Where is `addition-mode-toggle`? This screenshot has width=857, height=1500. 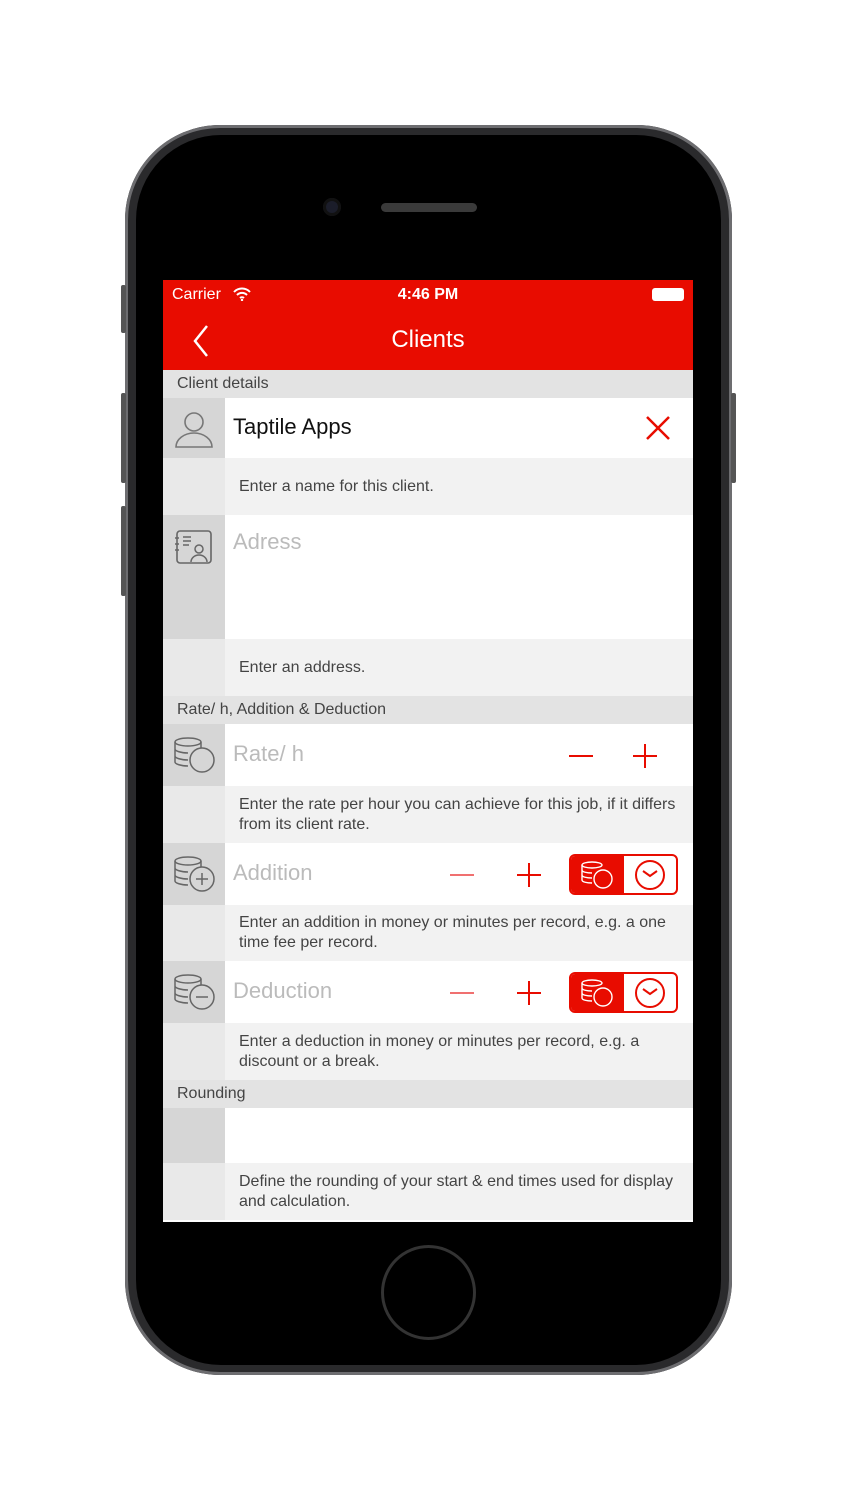 addition-mode-toggle is located at coordinates (623, 874).